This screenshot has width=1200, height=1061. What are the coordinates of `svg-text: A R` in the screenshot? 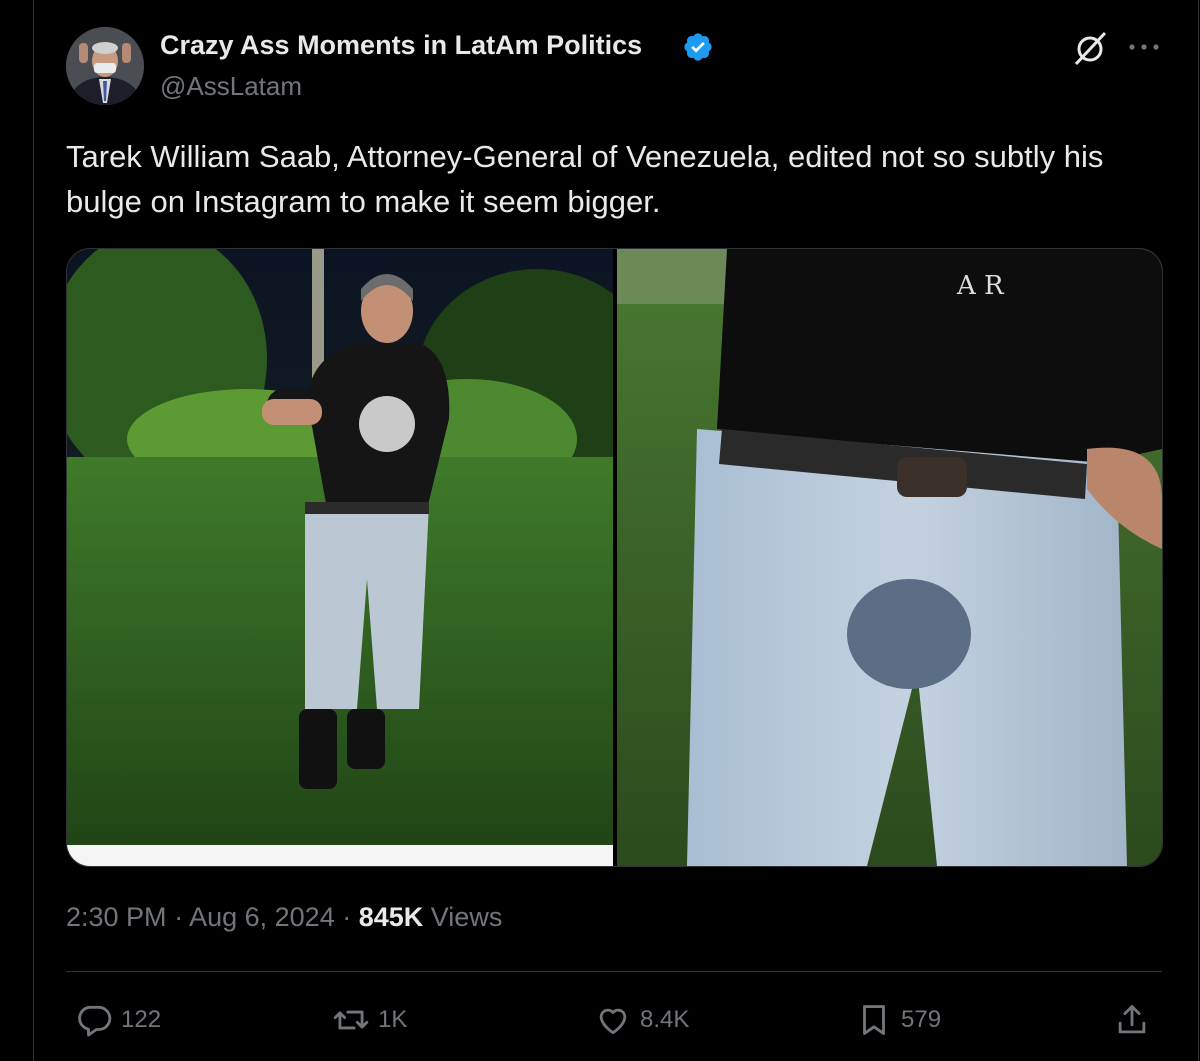 It's located at (980, 286).